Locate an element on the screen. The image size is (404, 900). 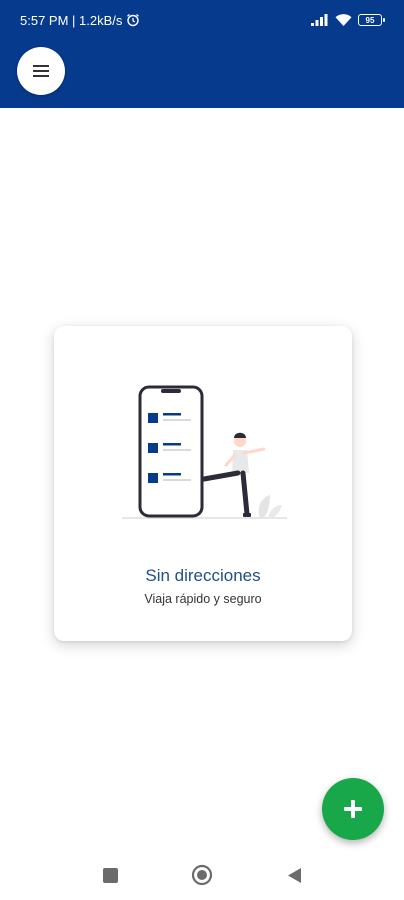
menu-button is located at coordinates (41, 71).